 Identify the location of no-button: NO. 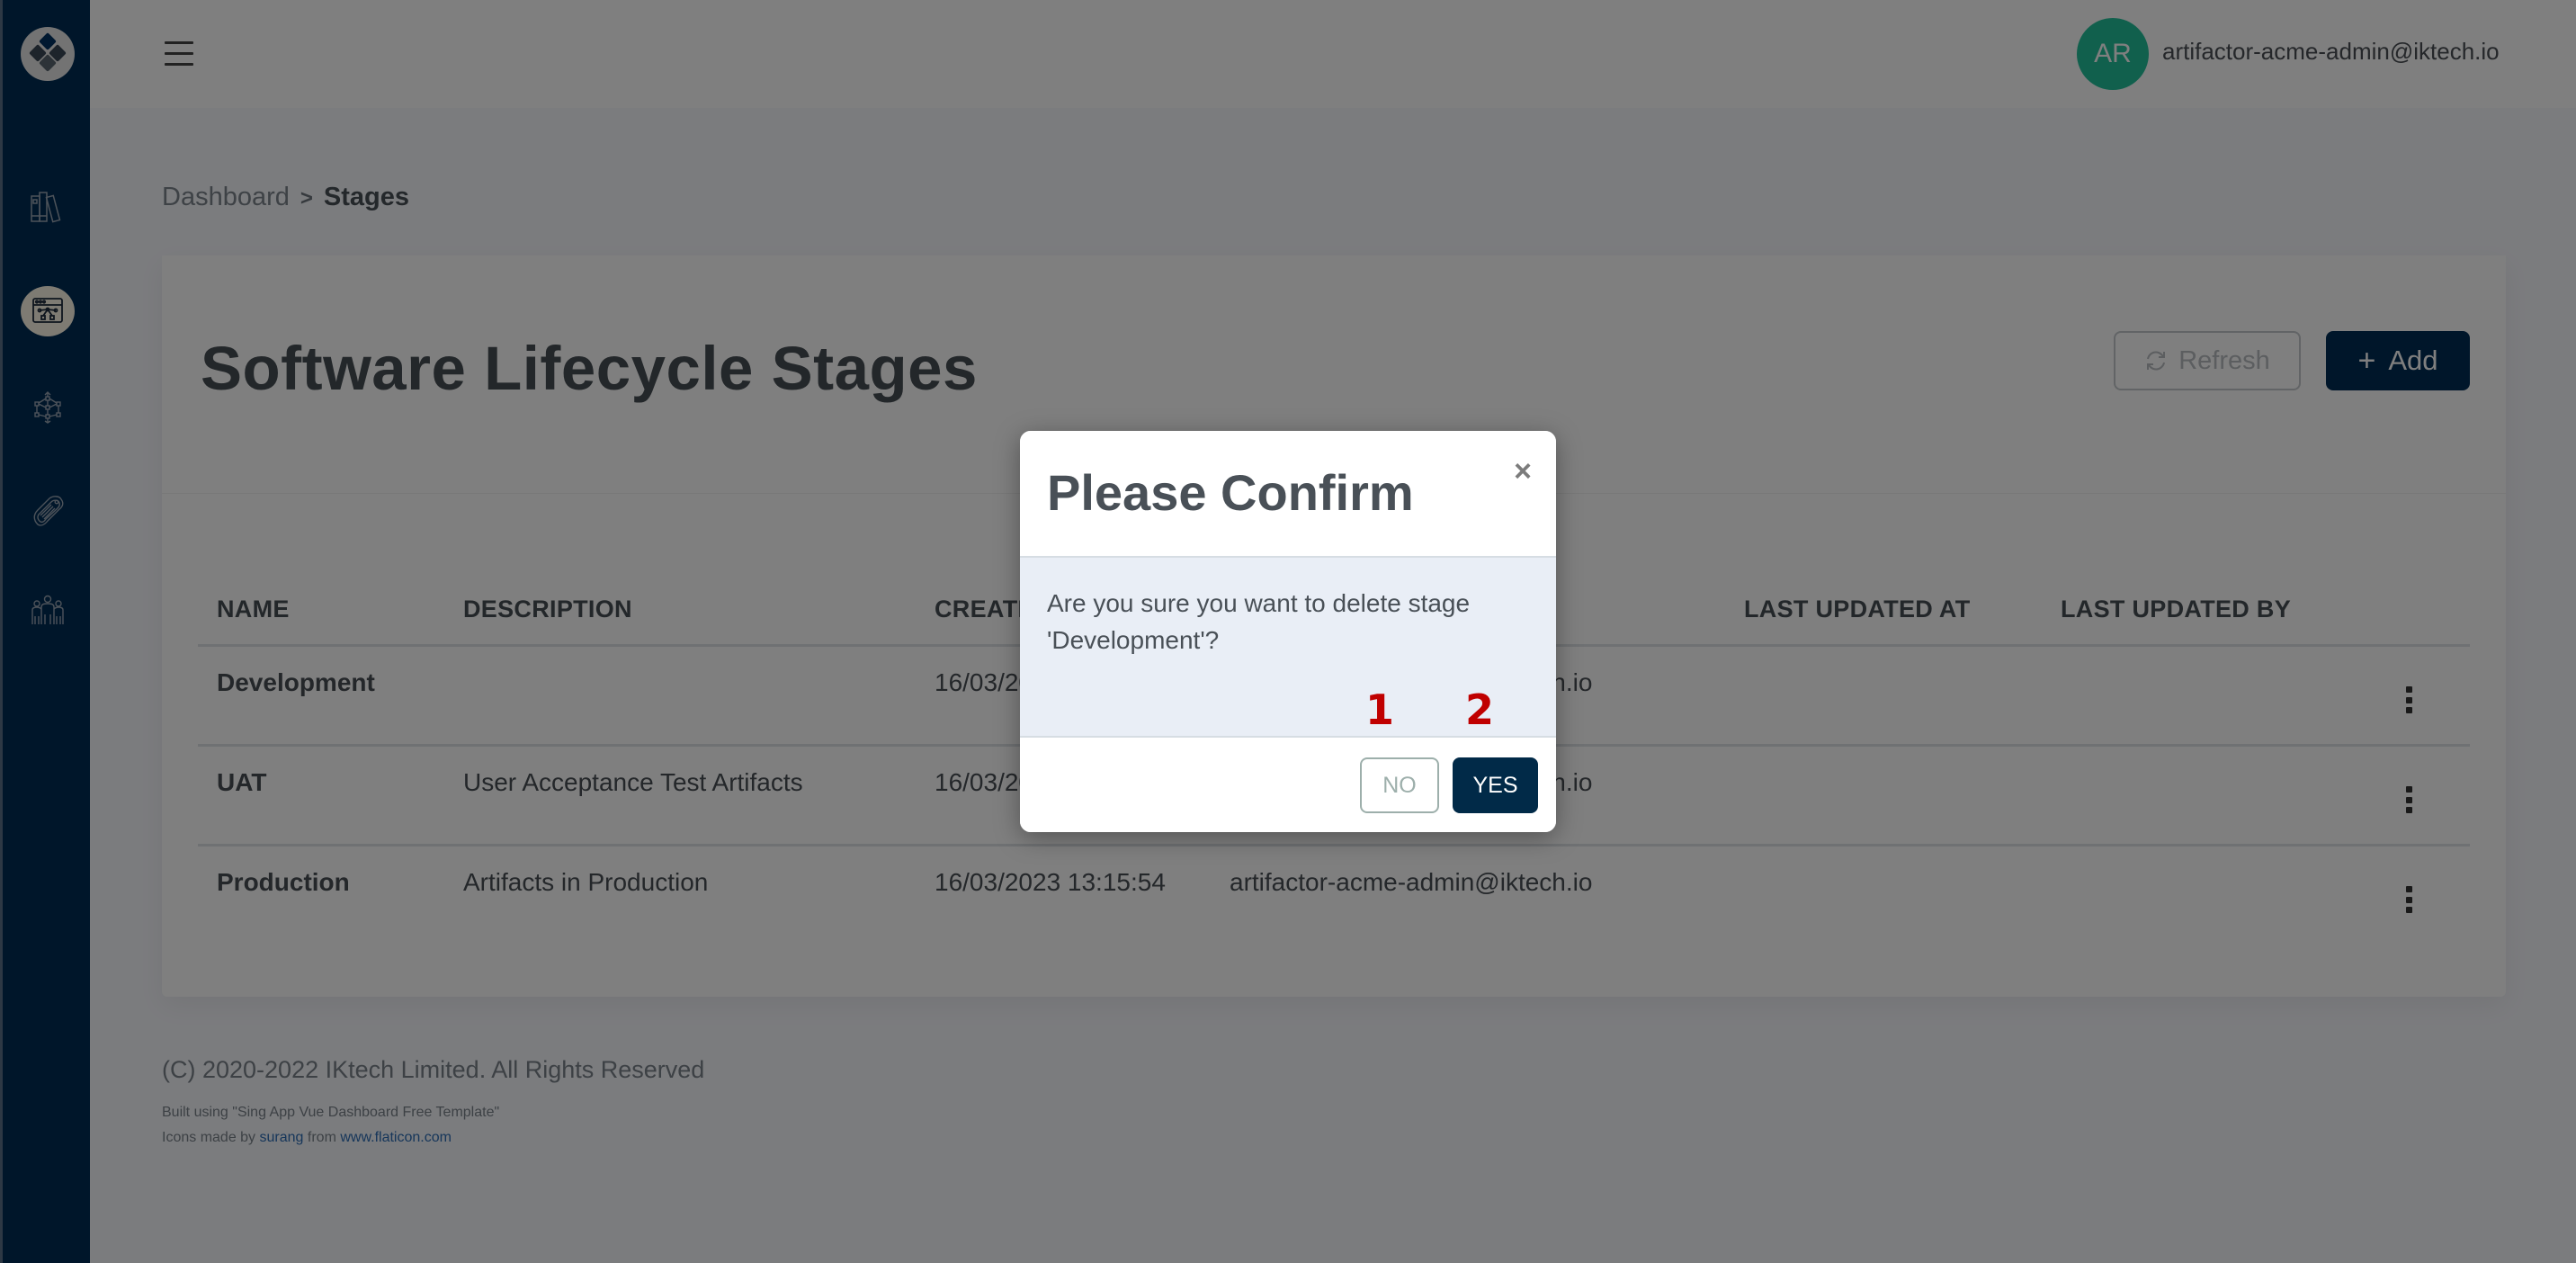
(1399, 785).